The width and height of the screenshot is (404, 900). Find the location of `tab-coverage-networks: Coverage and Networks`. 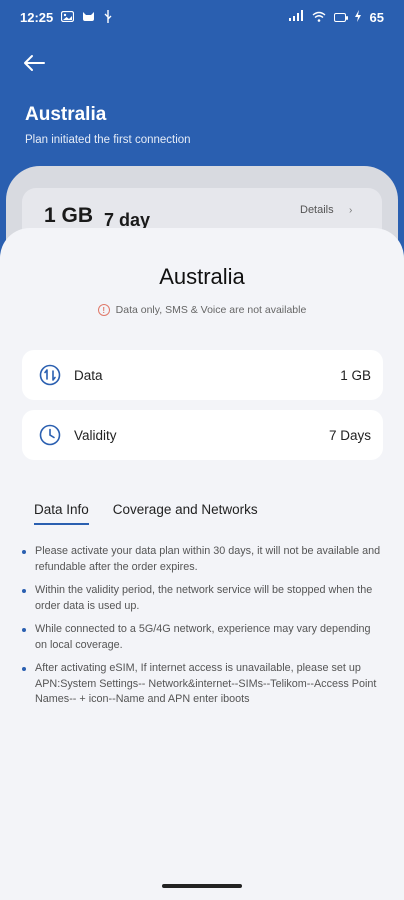

tab-coverage-networks: Coverage and Networks is located at coordinates (185, 513).